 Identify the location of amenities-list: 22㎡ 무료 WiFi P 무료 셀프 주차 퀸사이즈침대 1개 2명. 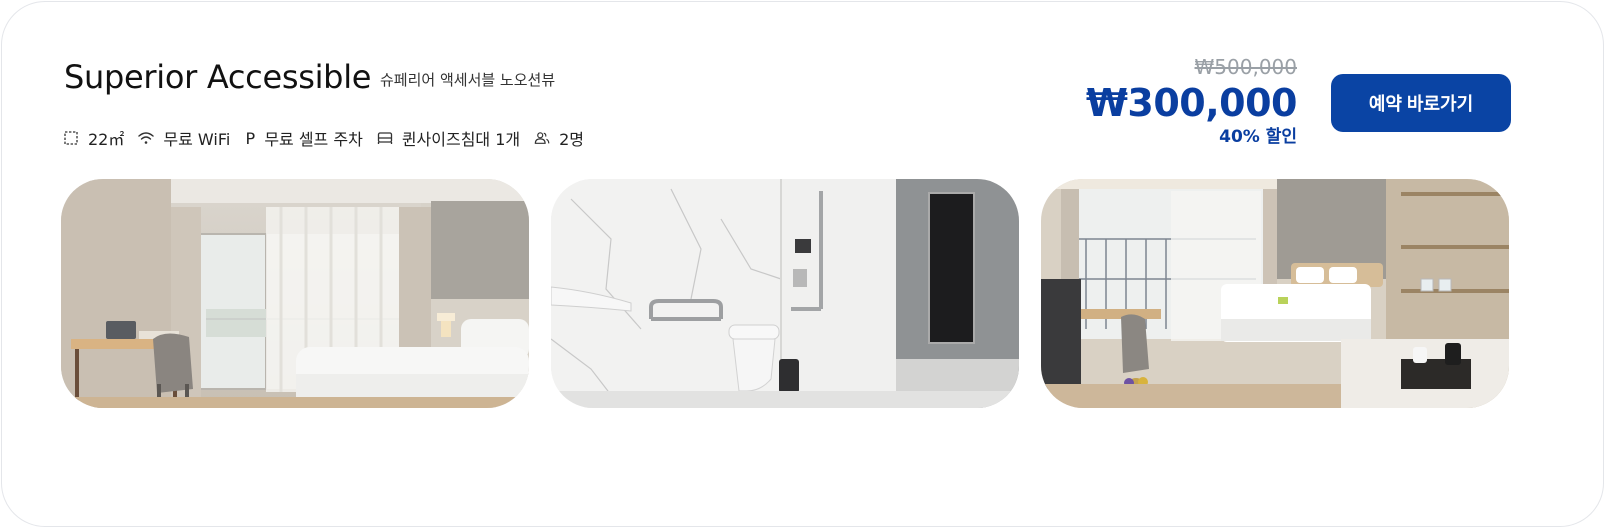
(330, 138).